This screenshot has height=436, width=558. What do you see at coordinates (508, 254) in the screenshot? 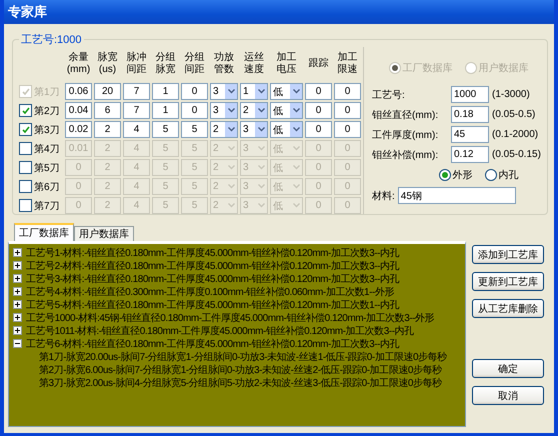
I see `action-button: 添加到工艺库` at bounding box center [508, 254].